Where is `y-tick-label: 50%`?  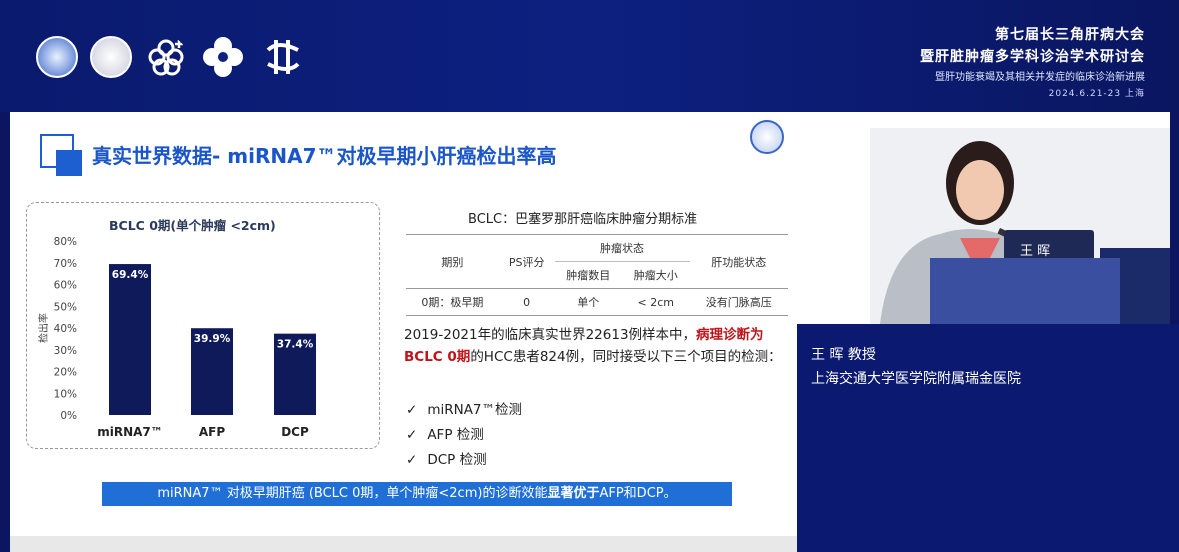 y-tick-label: 50% is located at coordinates (65, 307).